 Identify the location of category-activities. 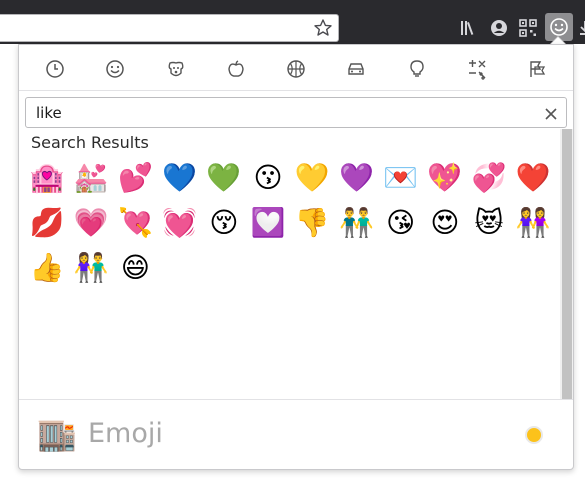
(296, 69).